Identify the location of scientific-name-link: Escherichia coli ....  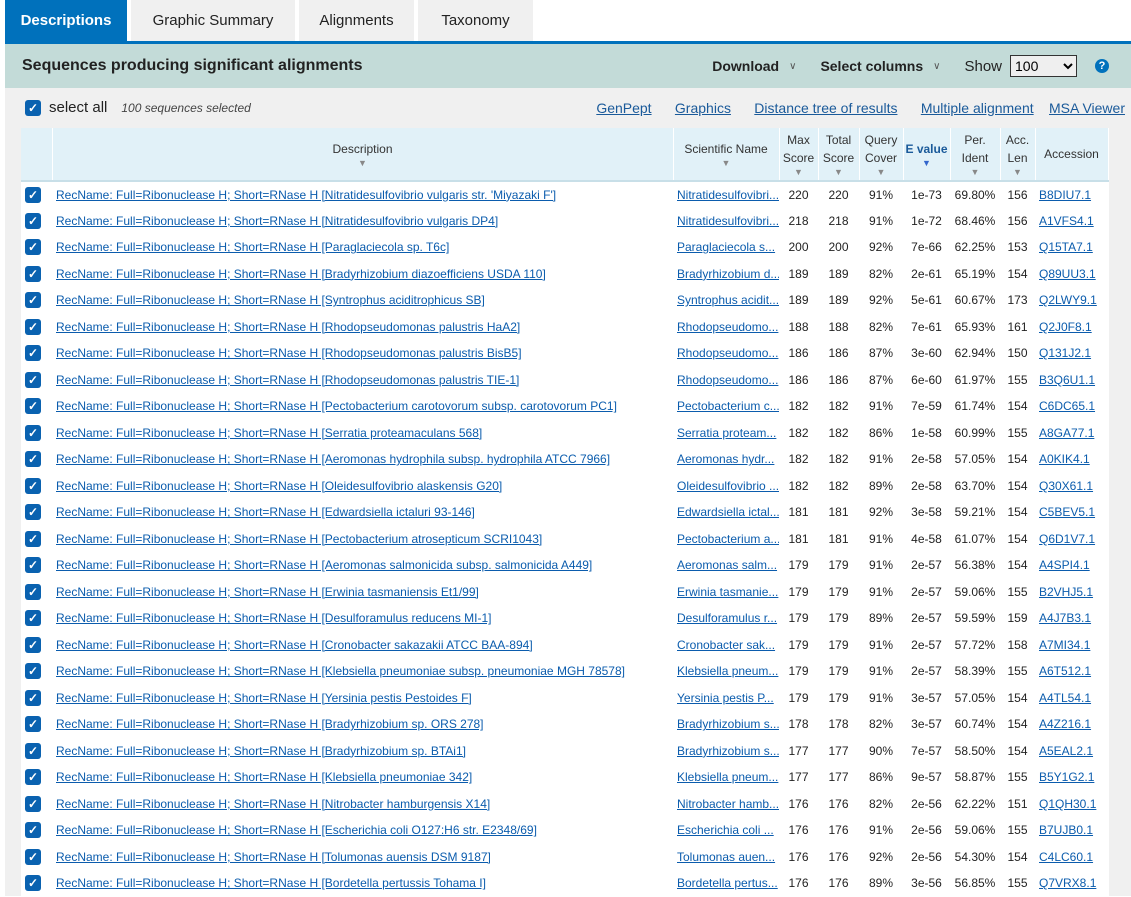
(725, 830).